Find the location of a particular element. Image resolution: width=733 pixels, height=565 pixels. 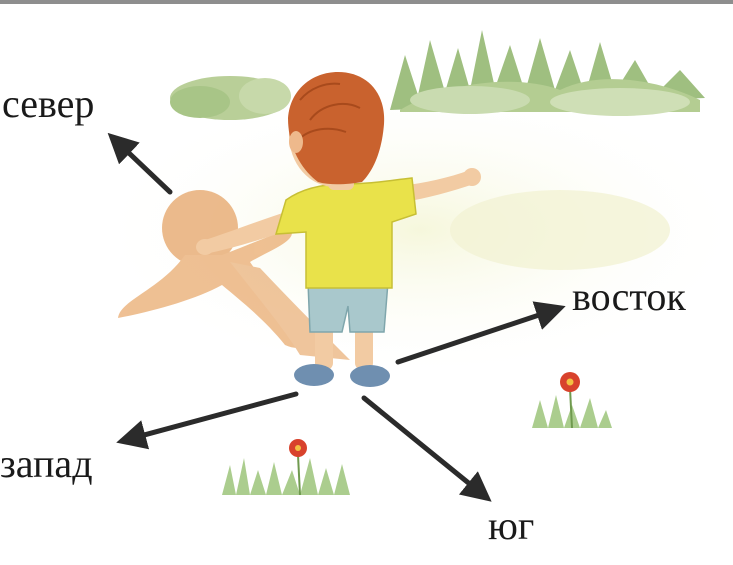

label-west: запад is located at coordinates (46, 463).